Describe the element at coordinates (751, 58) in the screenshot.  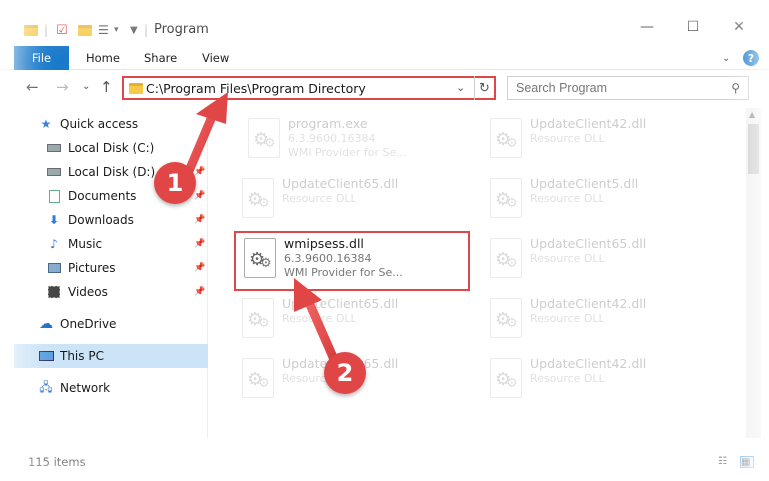
I see `help-icon: ?` at that location.